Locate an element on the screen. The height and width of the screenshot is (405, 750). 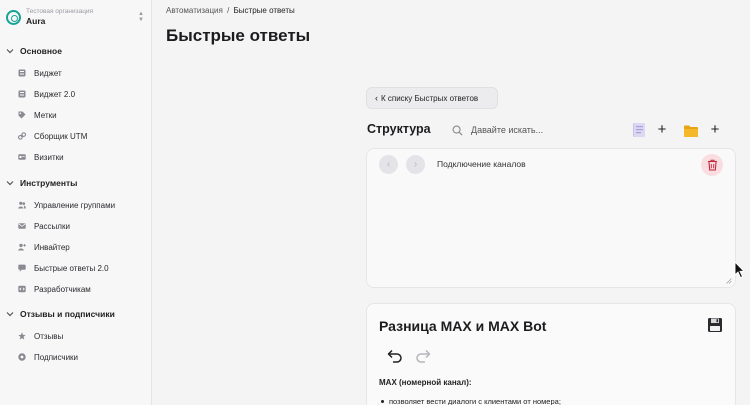
add-document-button: + is located at coordinates (662, 130).